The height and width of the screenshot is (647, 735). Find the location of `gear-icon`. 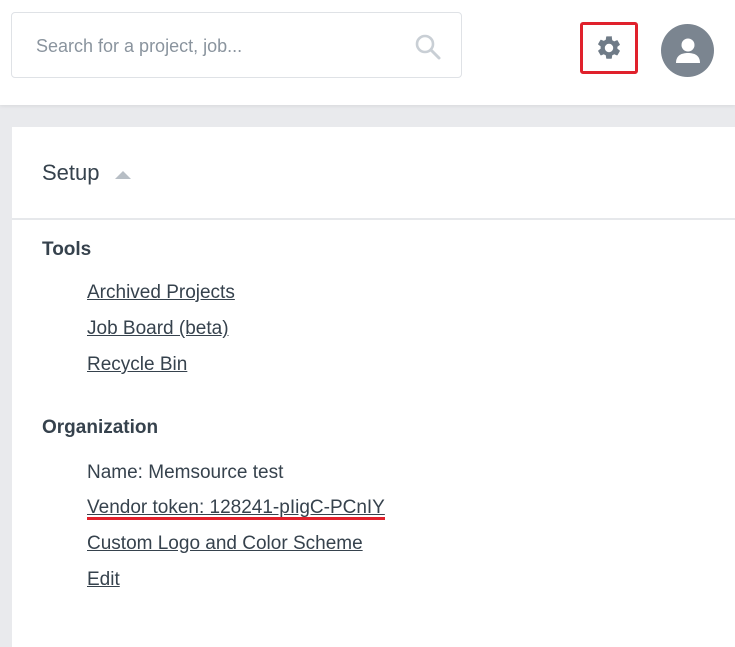

gear-icon is located at coordinates (609, 47).